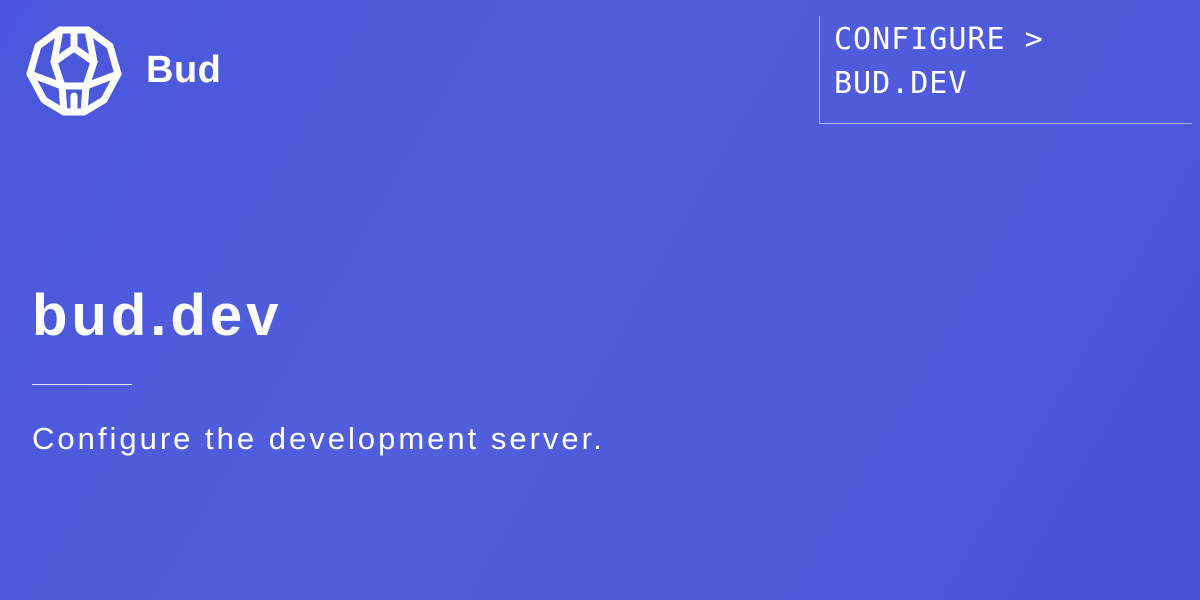 Image resolution: width=1200 pixels, height=600 pixels. I want to click on honeycomb-logo-icon, so click(74, 71).